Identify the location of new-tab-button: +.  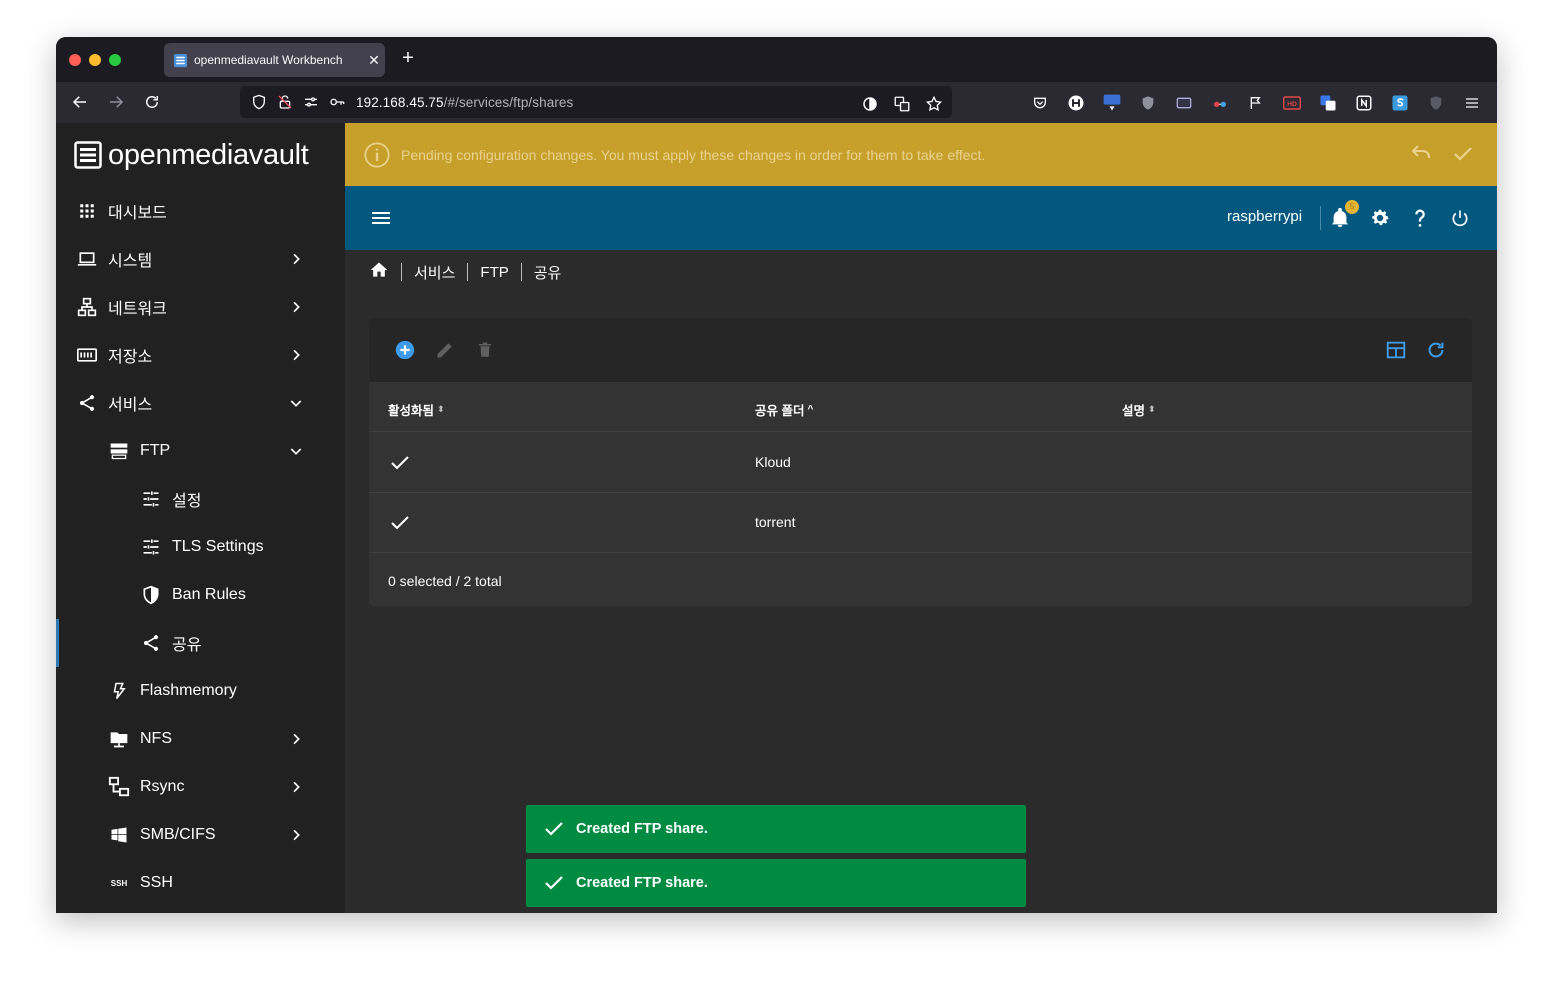
(408, 58).